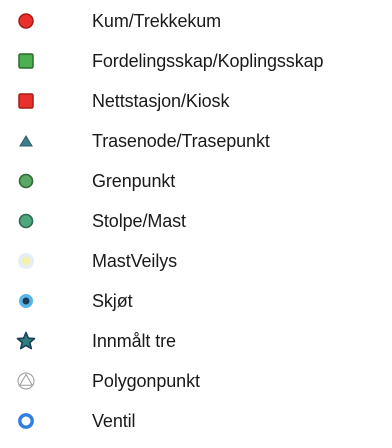  Describe the element at coordinates (196, 301) in the screenshot. I see `legend-item-skjot: Skjøt` at that location.